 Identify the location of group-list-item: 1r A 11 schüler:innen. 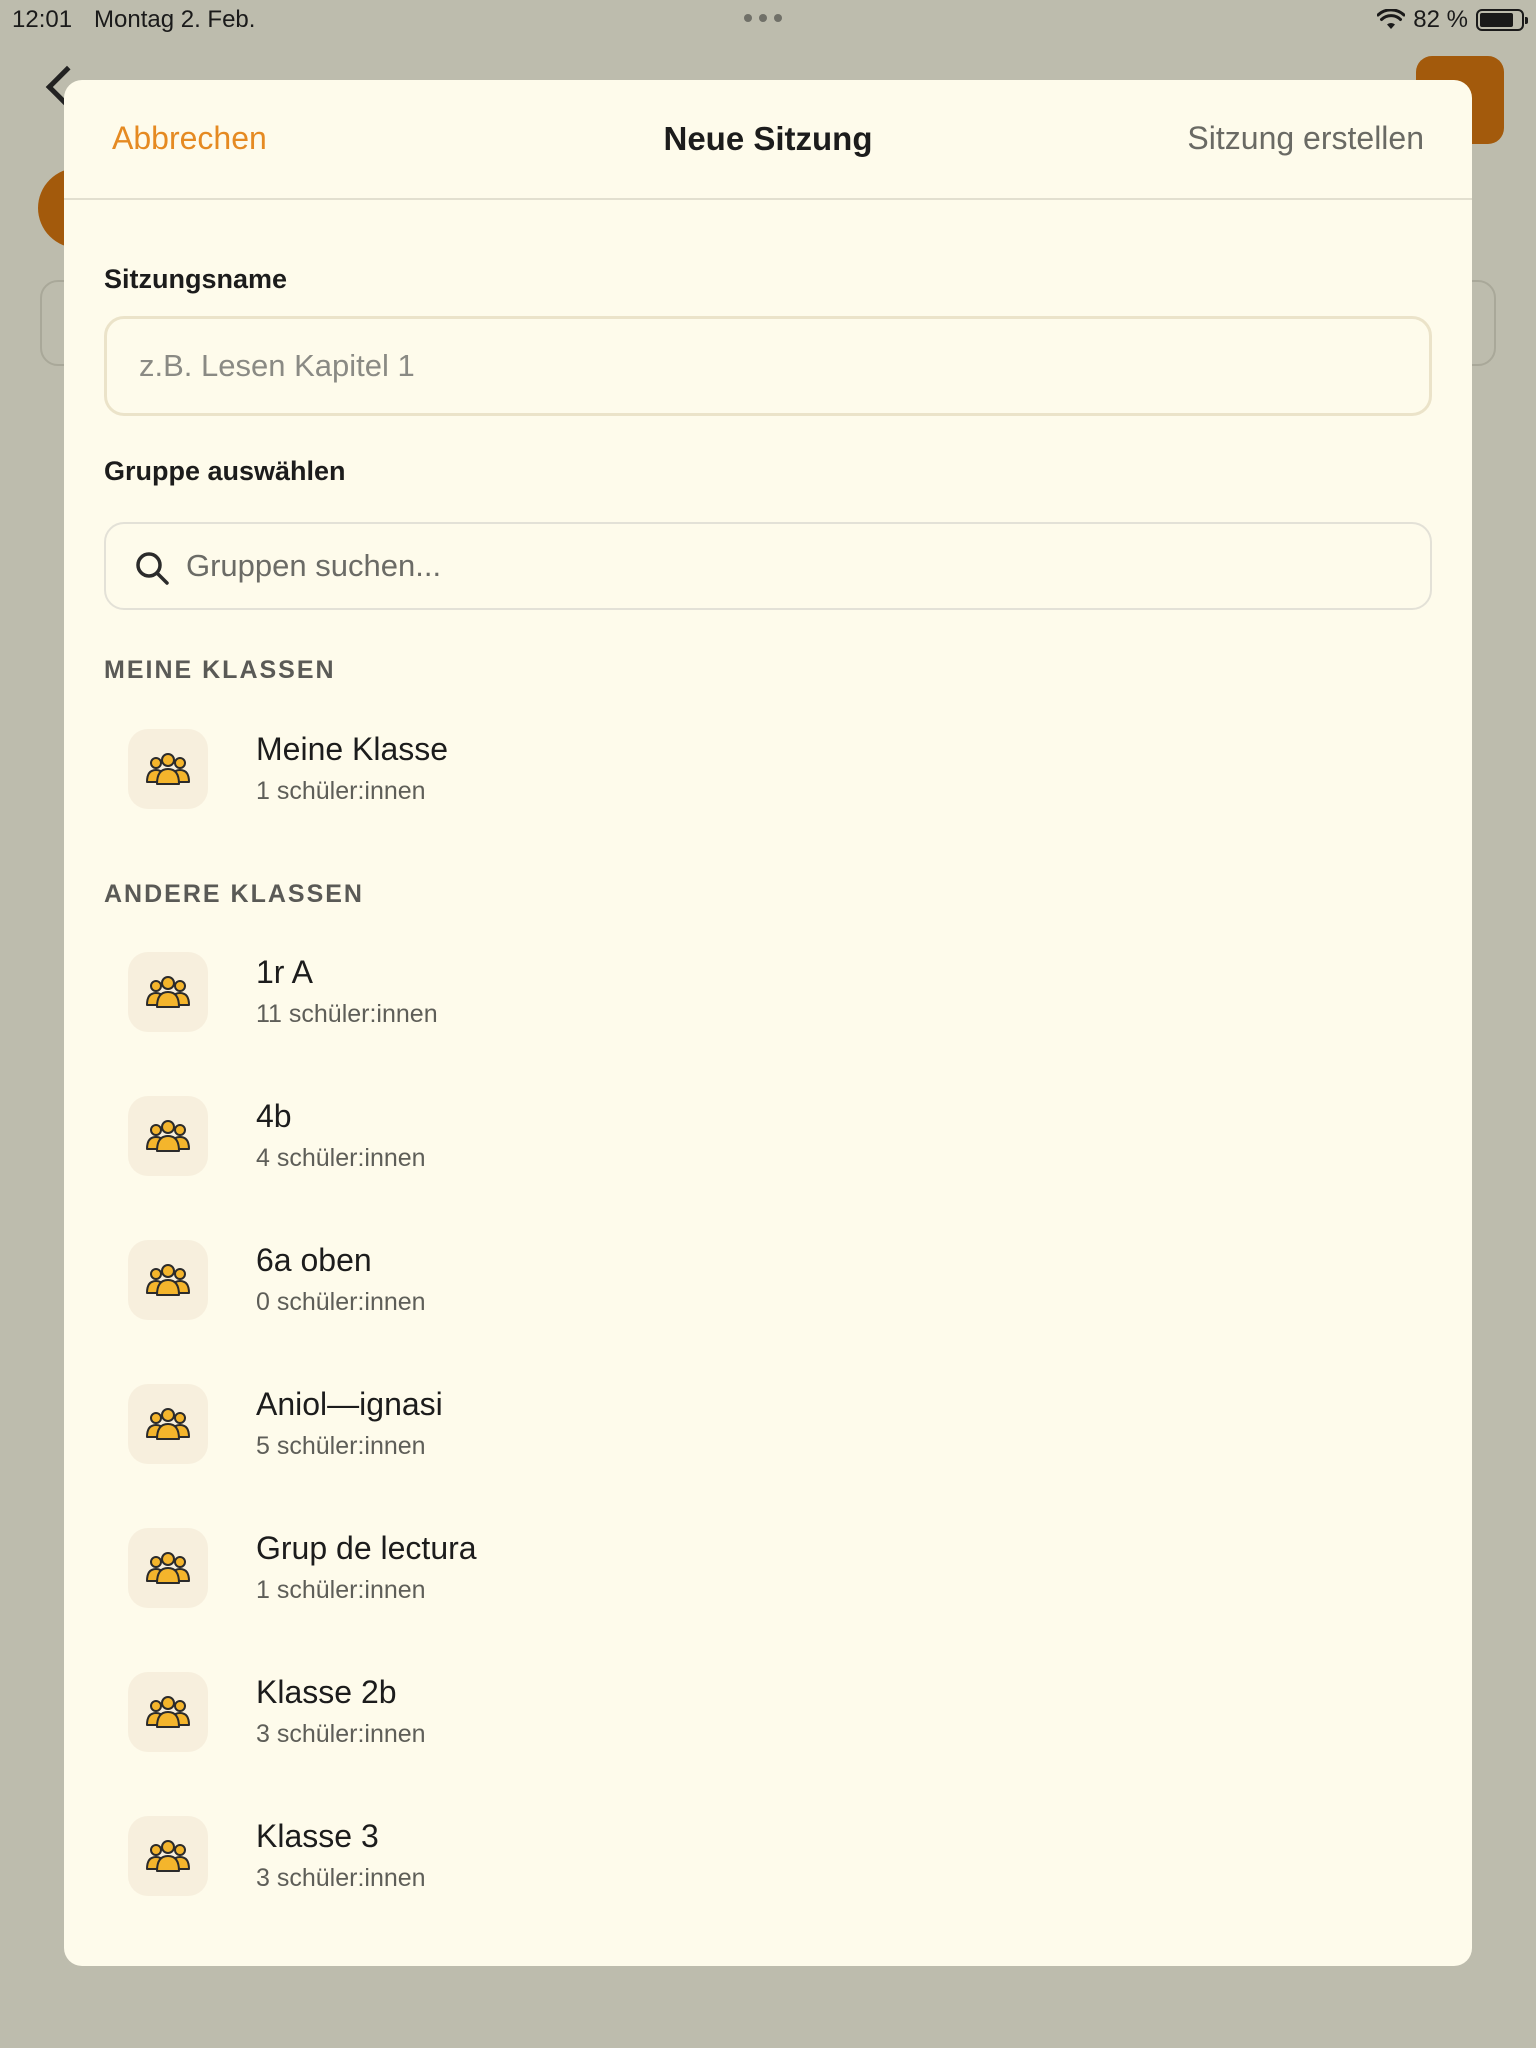
(768, 992).